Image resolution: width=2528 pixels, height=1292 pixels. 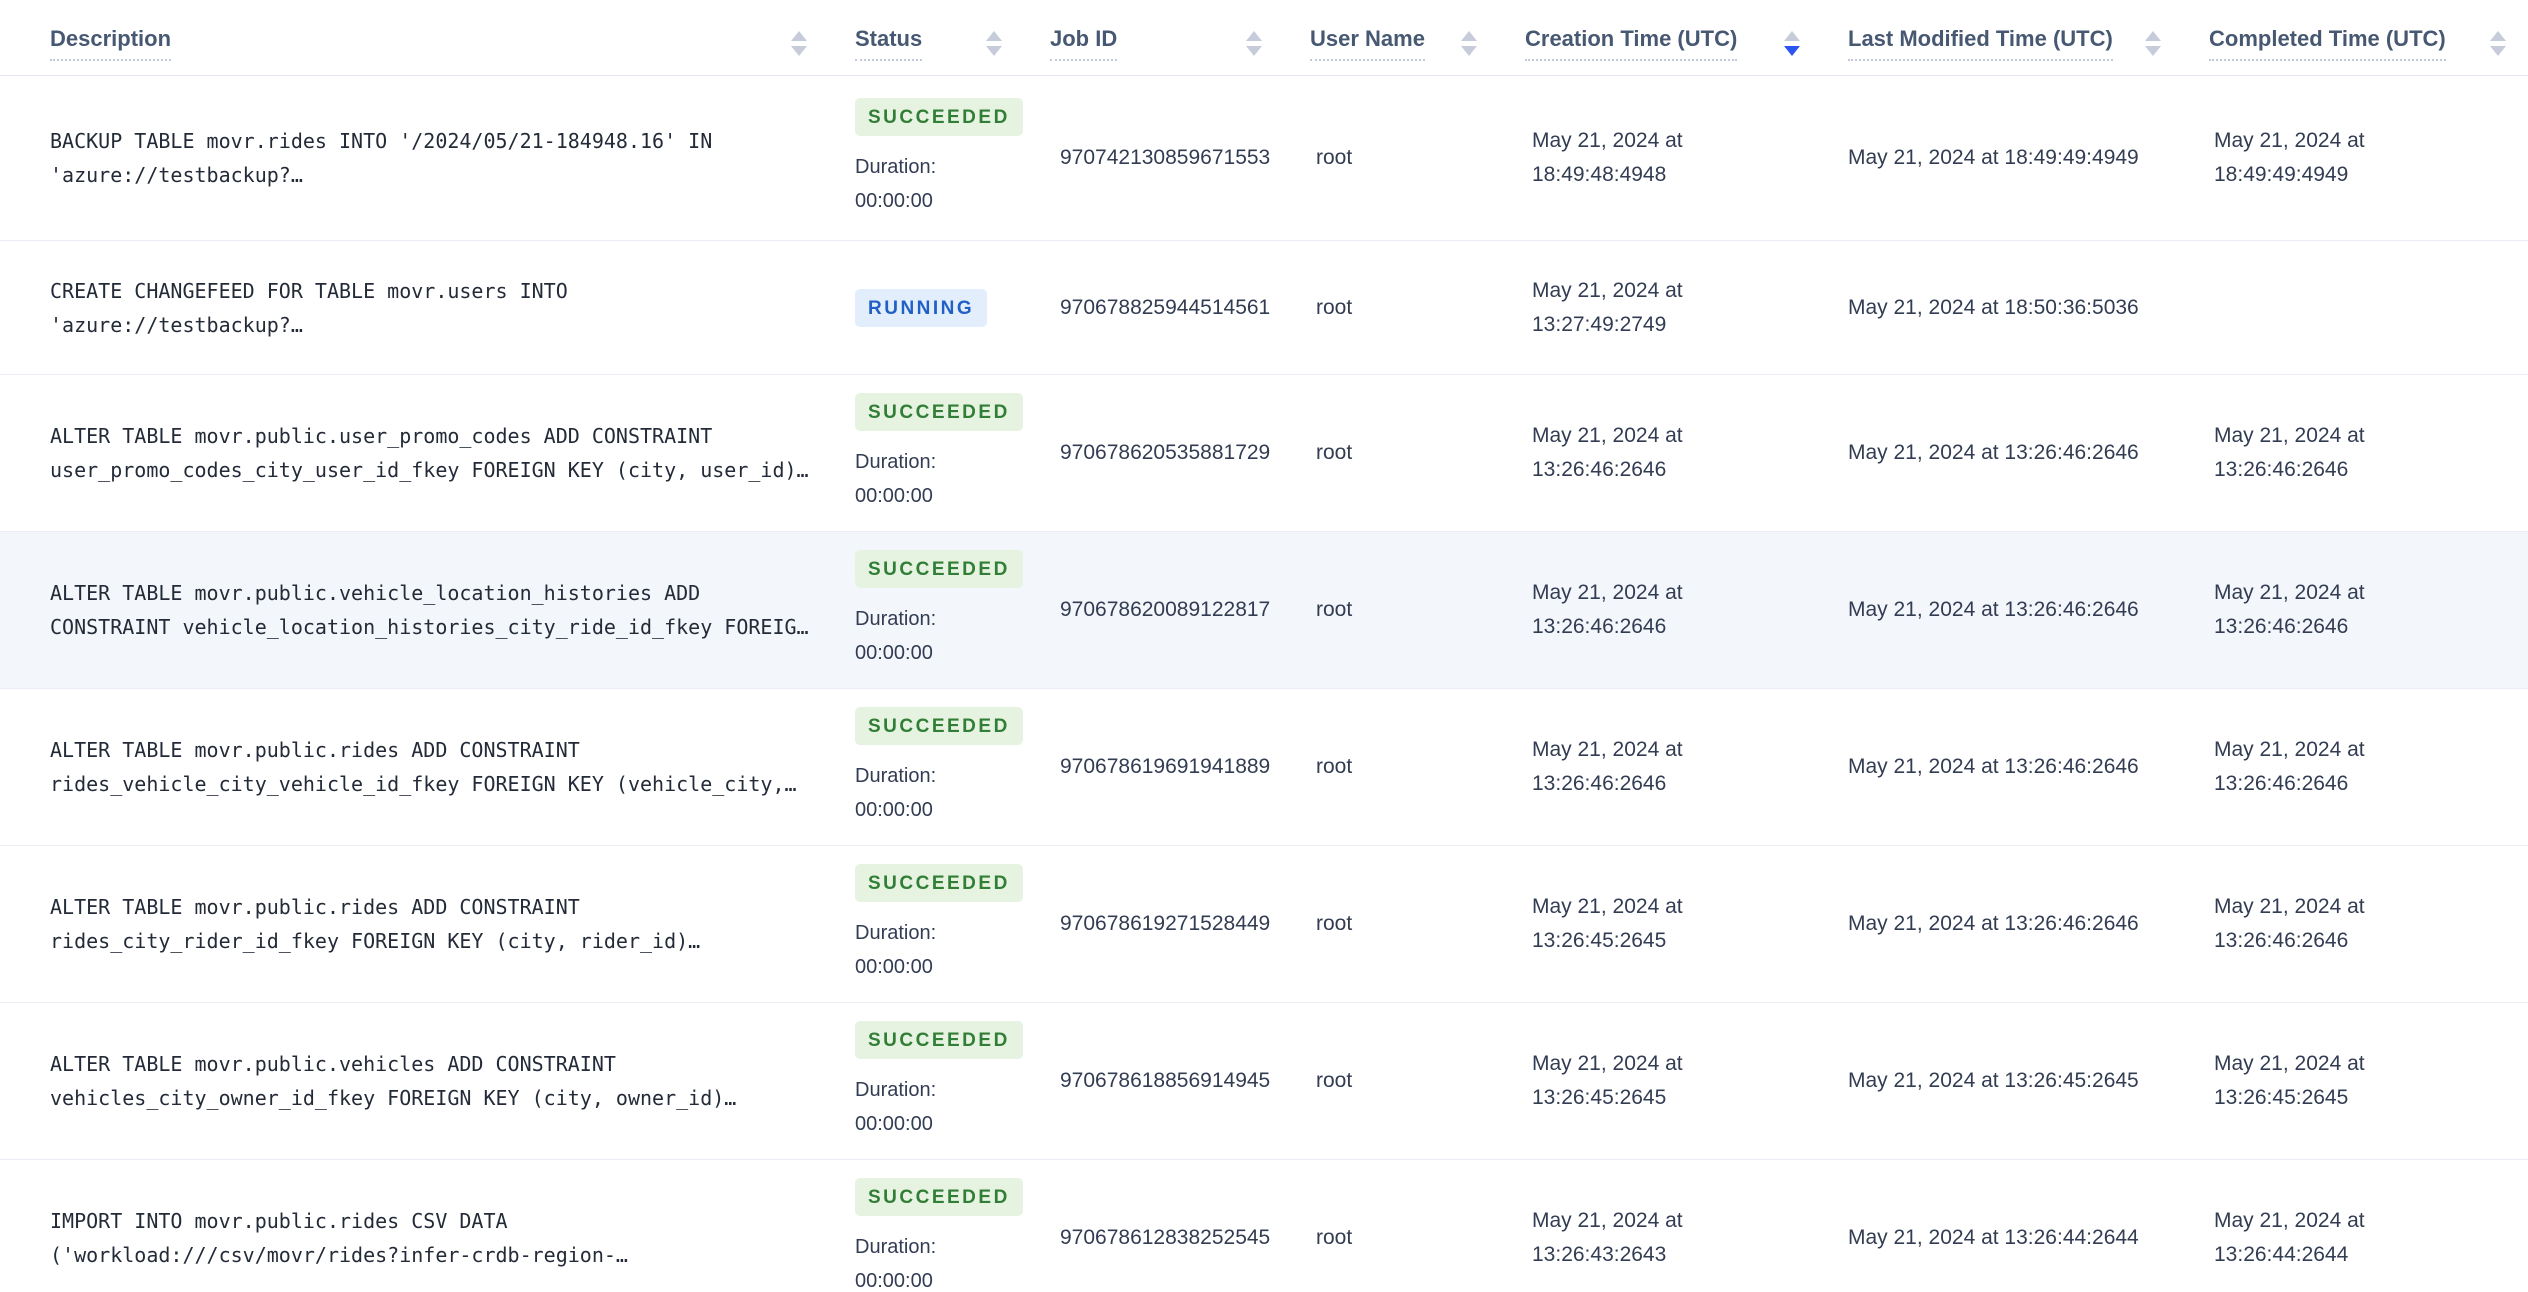 I want to click on job-id-cell: 970678612838252545, so click(x=1165, y=1237).